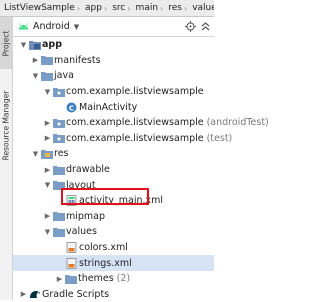 Image resolution: width=320 pixels, height=302 pixels. What do you see at coordinates (34, 45) in the screenshot?
I see `module-folder-icon` at bounding box center [34, 45].